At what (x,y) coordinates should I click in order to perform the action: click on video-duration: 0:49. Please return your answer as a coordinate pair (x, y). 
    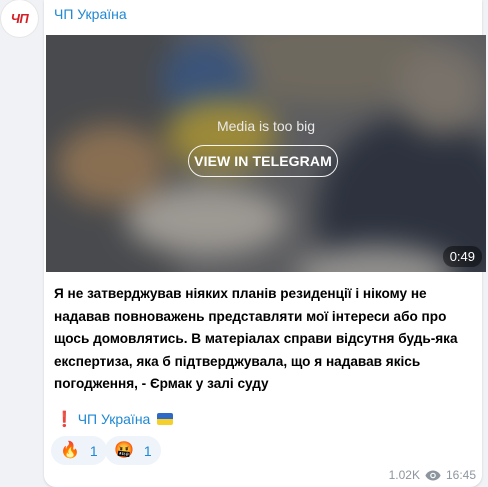
    Looking at the image, I should click on (462, 256).